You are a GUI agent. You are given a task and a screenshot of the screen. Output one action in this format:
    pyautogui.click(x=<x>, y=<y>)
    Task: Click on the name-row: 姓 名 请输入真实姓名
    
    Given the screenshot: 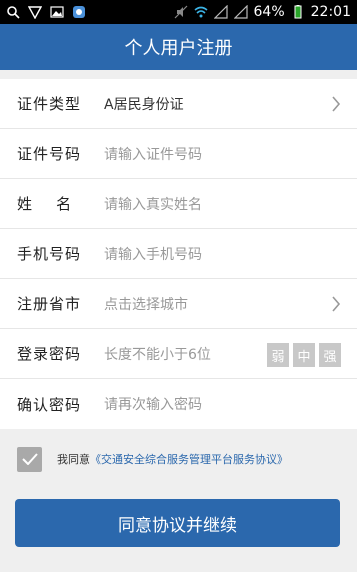 What is the action you would take?
    pyautogui.click(x=178, y=204)
    